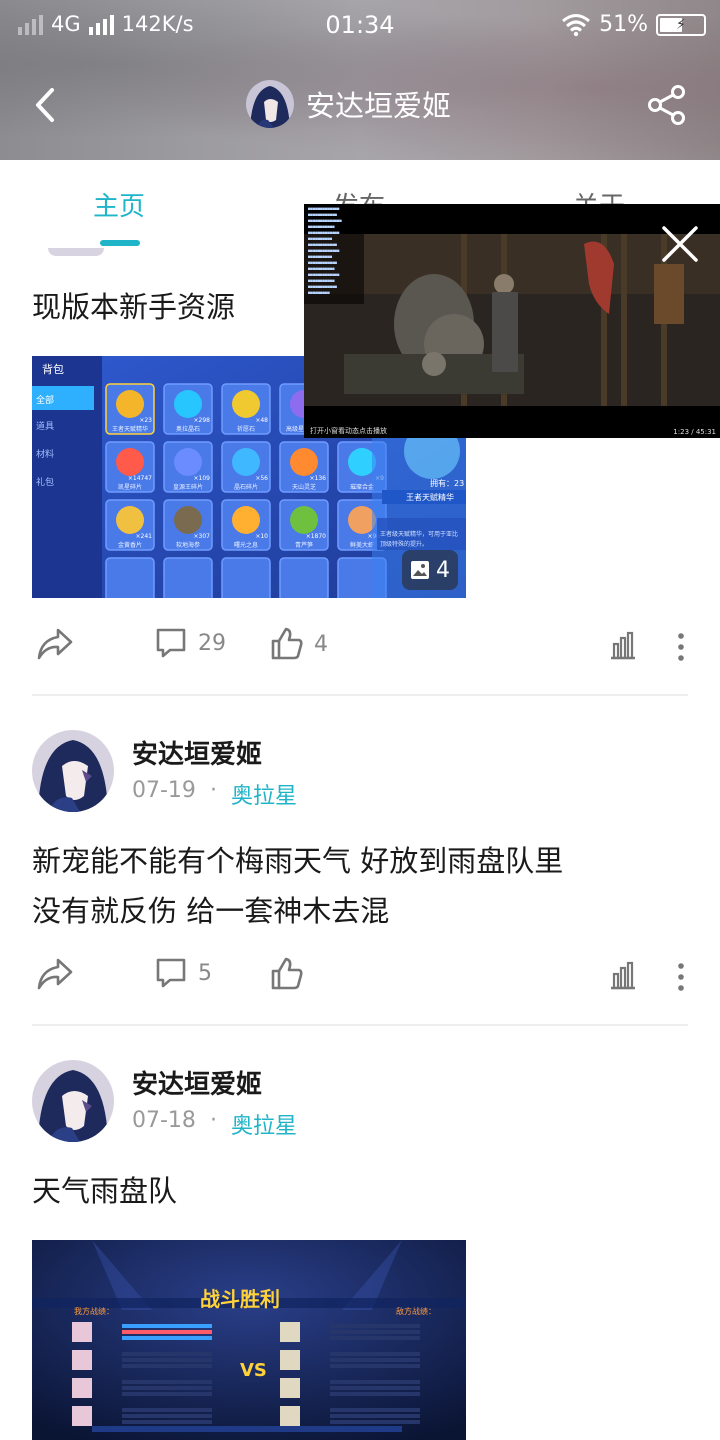 The image size is (720, 1440). Describe the element at coordinates (261, 420) in the screenshot. I see `item-count: ×48` at that location.